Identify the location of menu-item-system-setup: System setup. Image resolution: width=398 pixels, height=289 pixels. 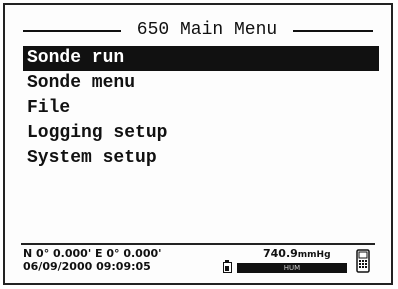
(201, 158).